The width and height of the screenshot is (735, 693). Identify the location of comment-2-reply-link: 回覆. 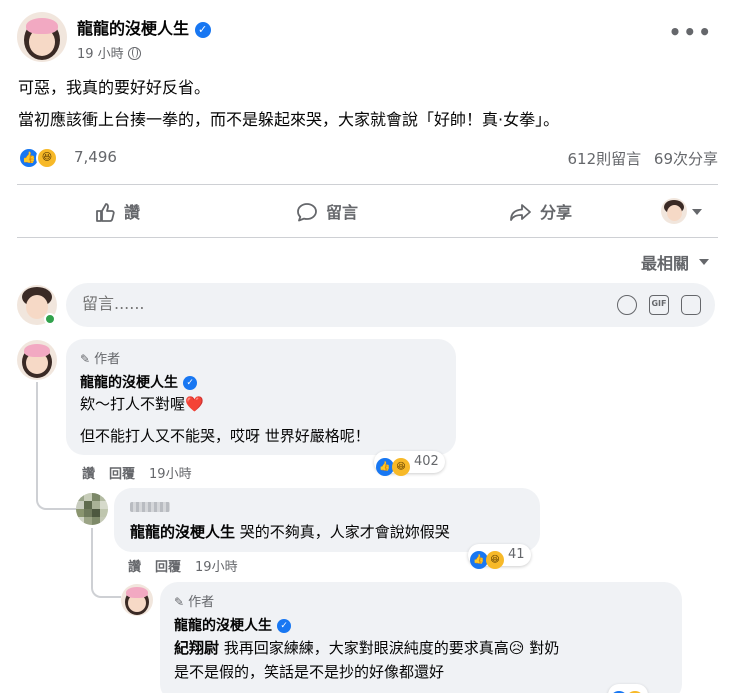
(168, 567).